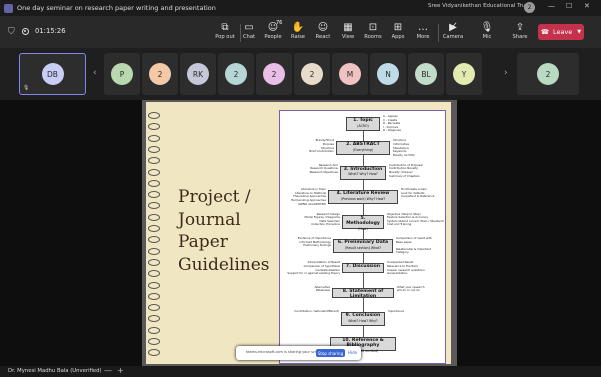 The image size is (601, 377). What do you see at coordinates (225, 30) in the screenshot?
I see `popout-button: ⧉ Pop out` at bounding box center [225, 30].